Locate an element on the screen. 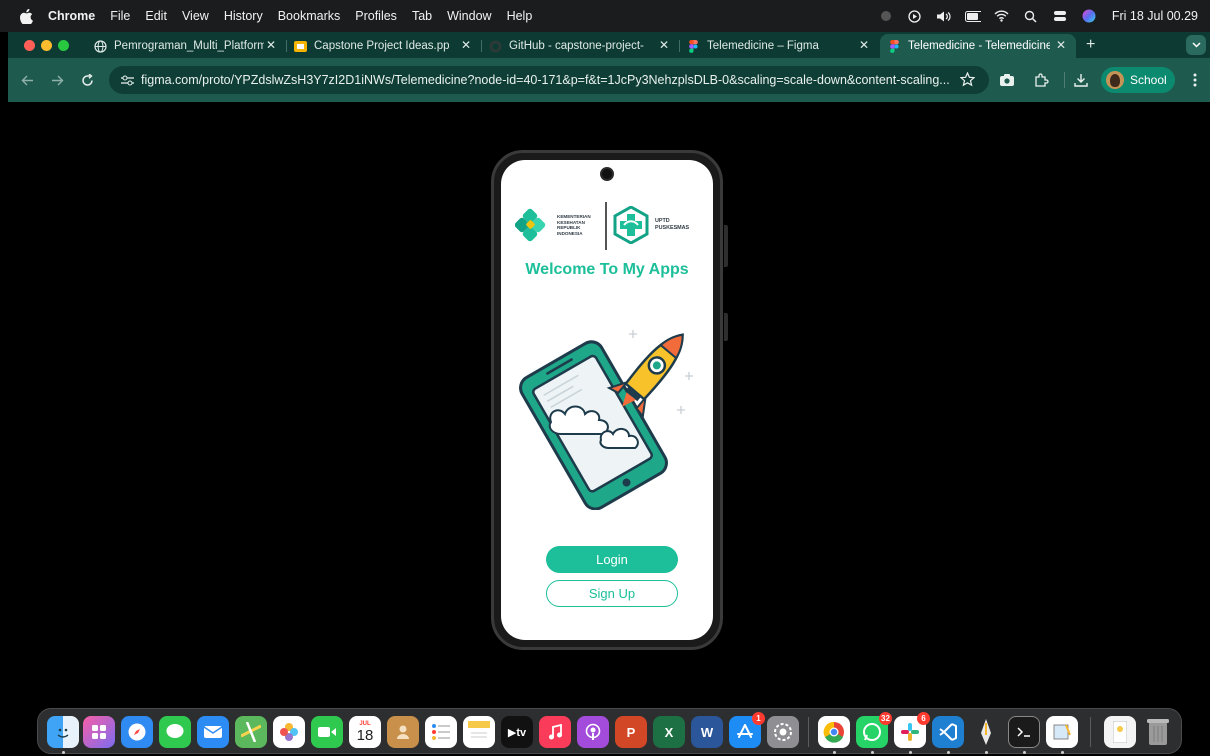 Image resolution: width=1210 pixels, height=756 pixels. notification-badge: 6 is located at coordinates (923, 718).